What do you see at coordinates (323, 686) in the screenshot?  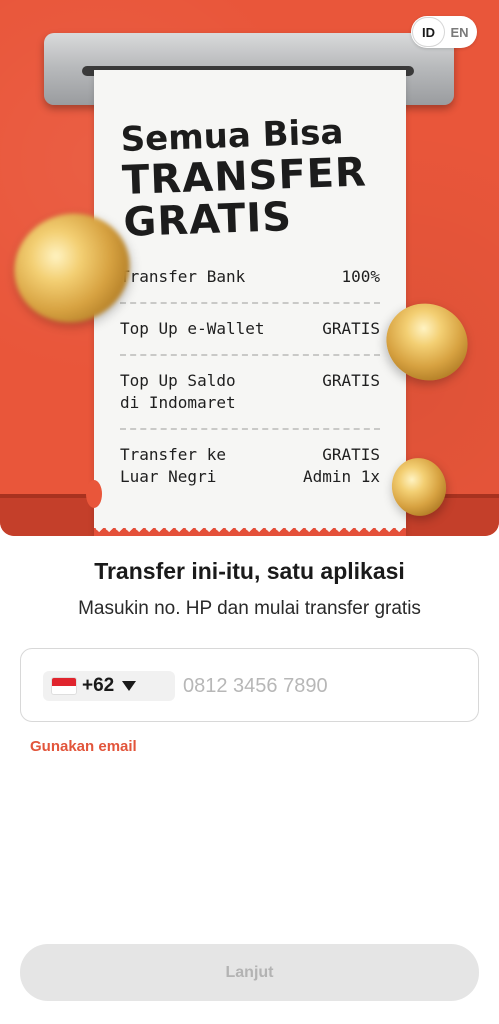 I see `phone-number-input` at bounding box center [323, 686].